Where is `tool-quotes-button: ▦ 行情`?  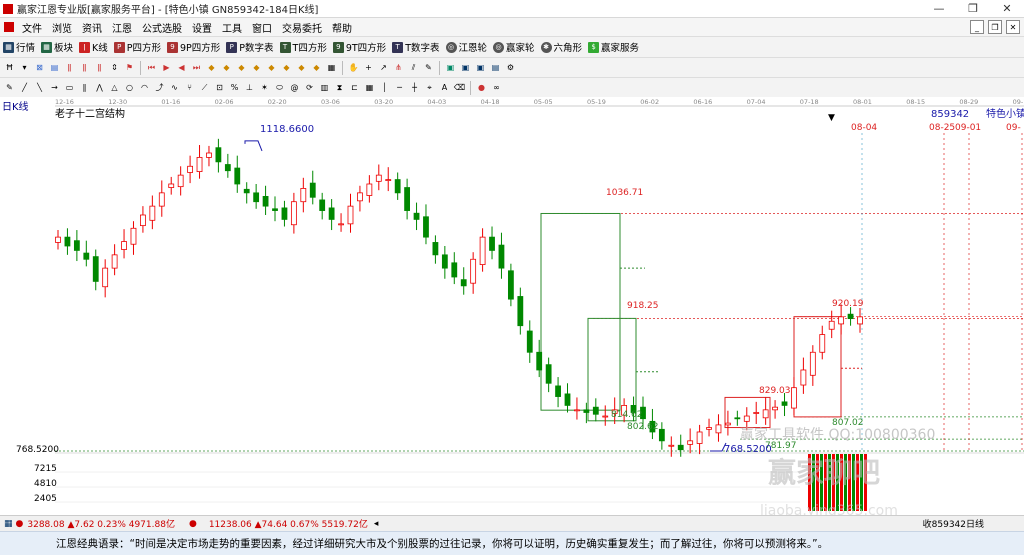
tool-quotes-button: ▦ 行情 is located at coordinates (19, 47).